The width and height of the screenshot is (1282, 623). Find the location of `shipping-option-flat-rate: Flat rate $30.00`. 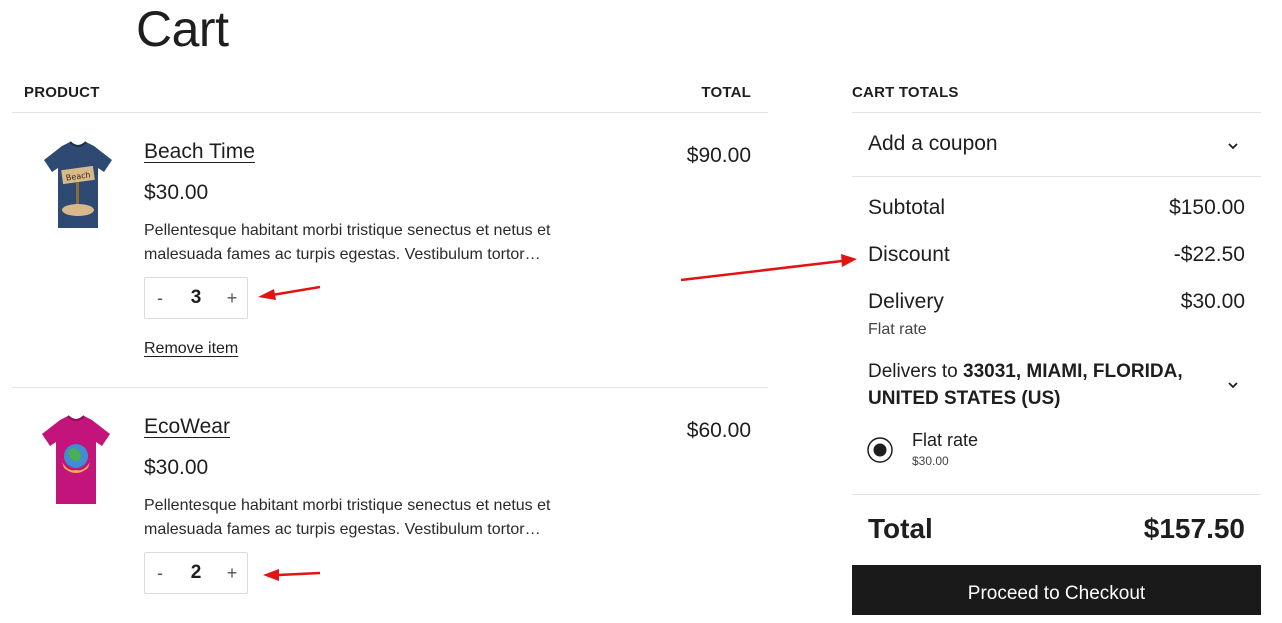

shipping-option-flat-rate: Flat rate $30.00 is located at coordinates (1016, 451).